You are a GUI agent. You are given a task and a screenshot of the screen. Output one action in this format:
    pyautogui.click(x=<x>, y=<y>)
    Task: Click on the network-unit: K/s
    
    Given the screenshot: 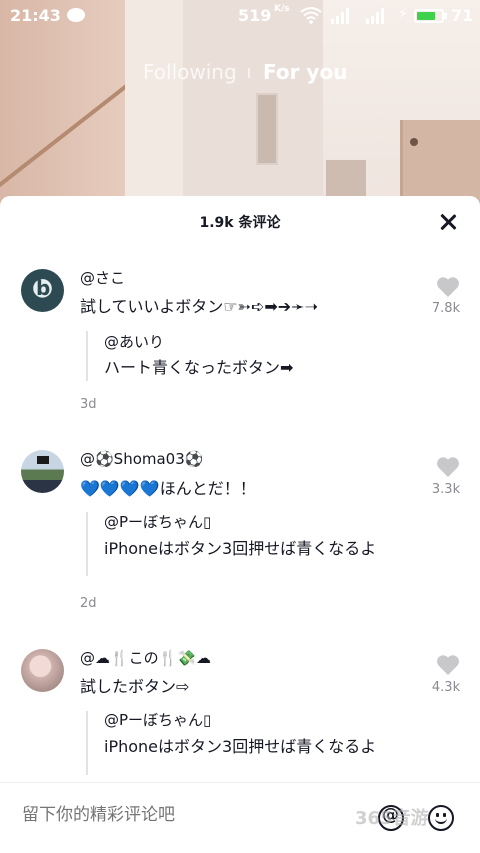 What is the action you would take?
    pyautogui.click(x=282, y=9)
    